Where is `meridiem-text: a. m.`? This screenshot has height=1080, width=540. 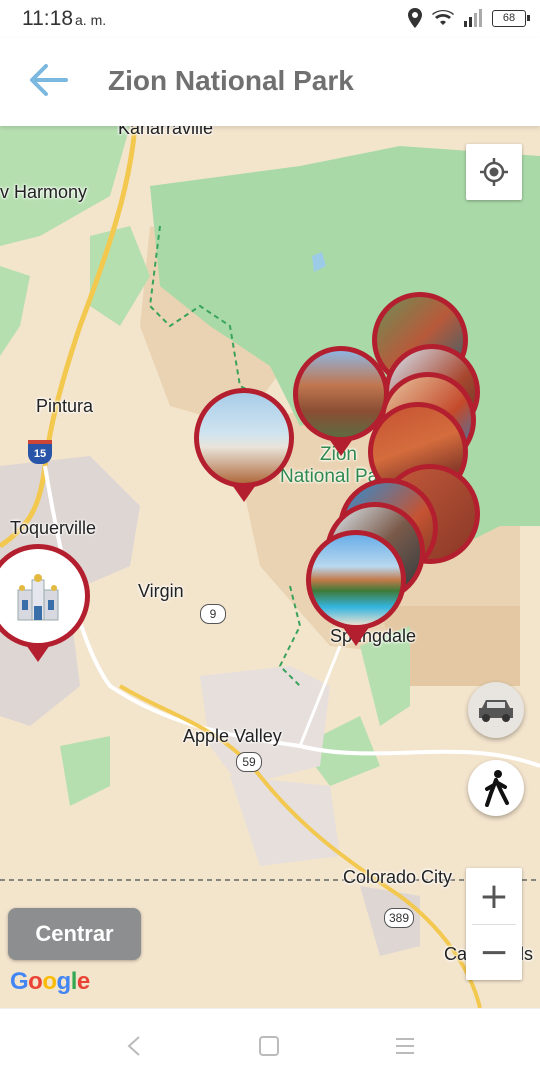
meridiem-text: a. m. is located at coordinates (91, 20).